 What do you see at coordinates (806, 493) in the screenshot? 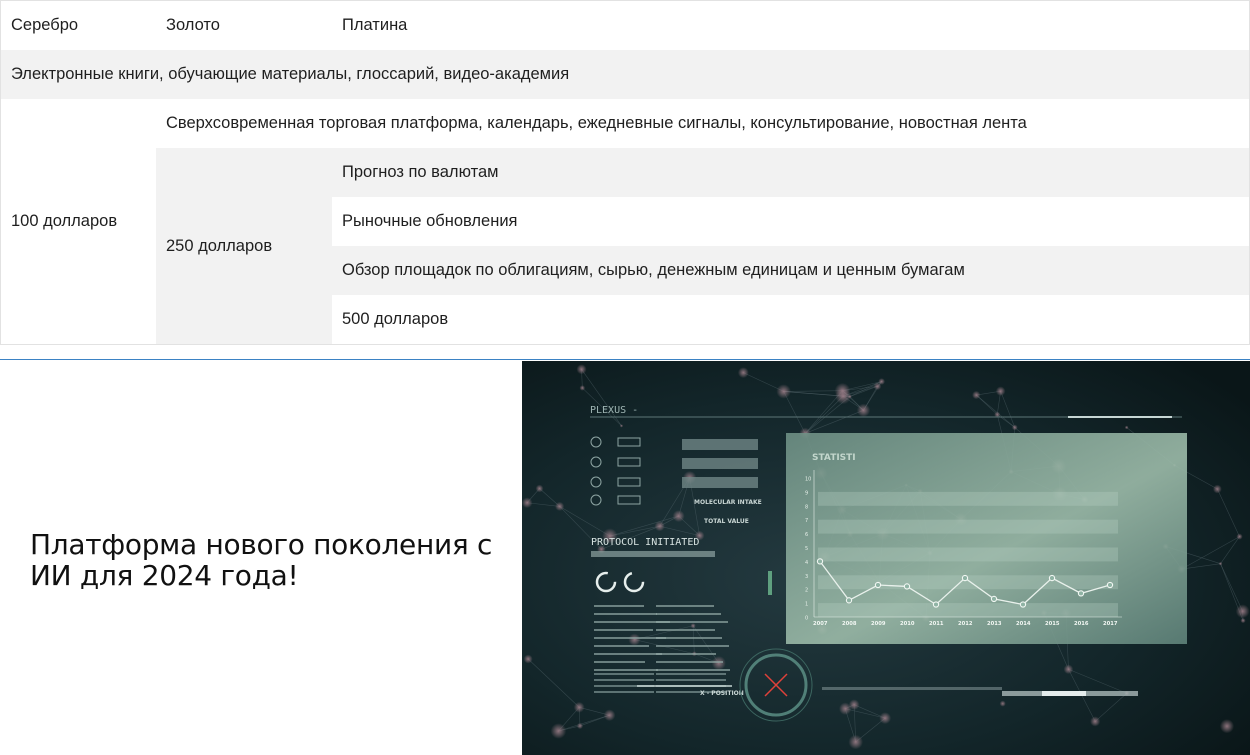
I see `chart-y-tick: 9` at bounding box center [806, 493].